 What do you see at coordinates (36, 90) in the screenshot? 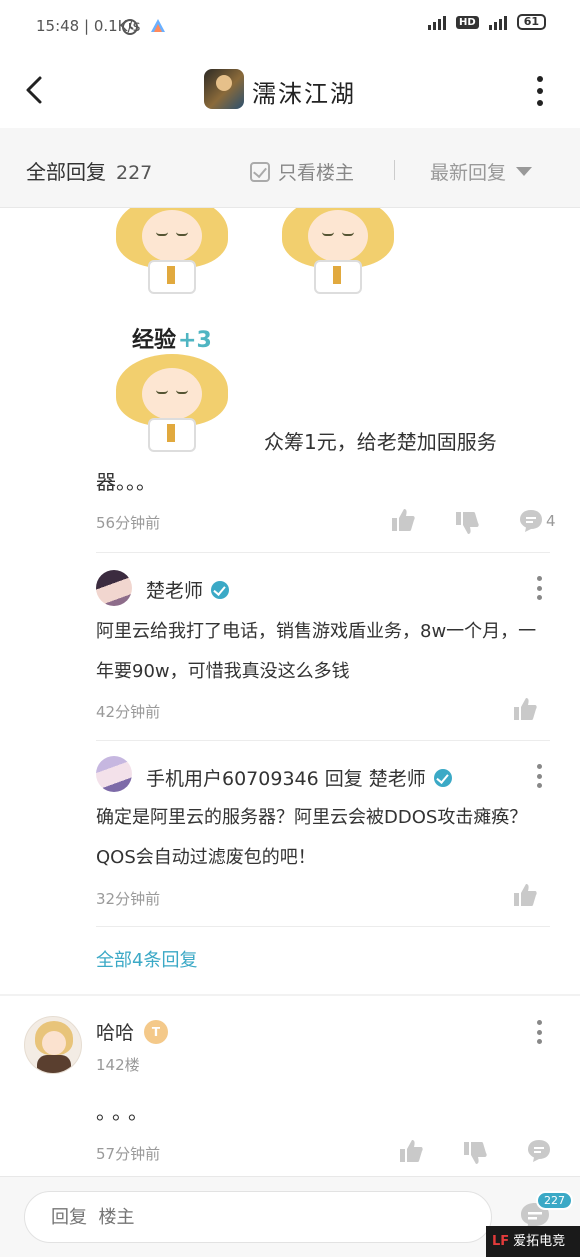
I see `back-arrow-icon` at bounding box center [36, 90].